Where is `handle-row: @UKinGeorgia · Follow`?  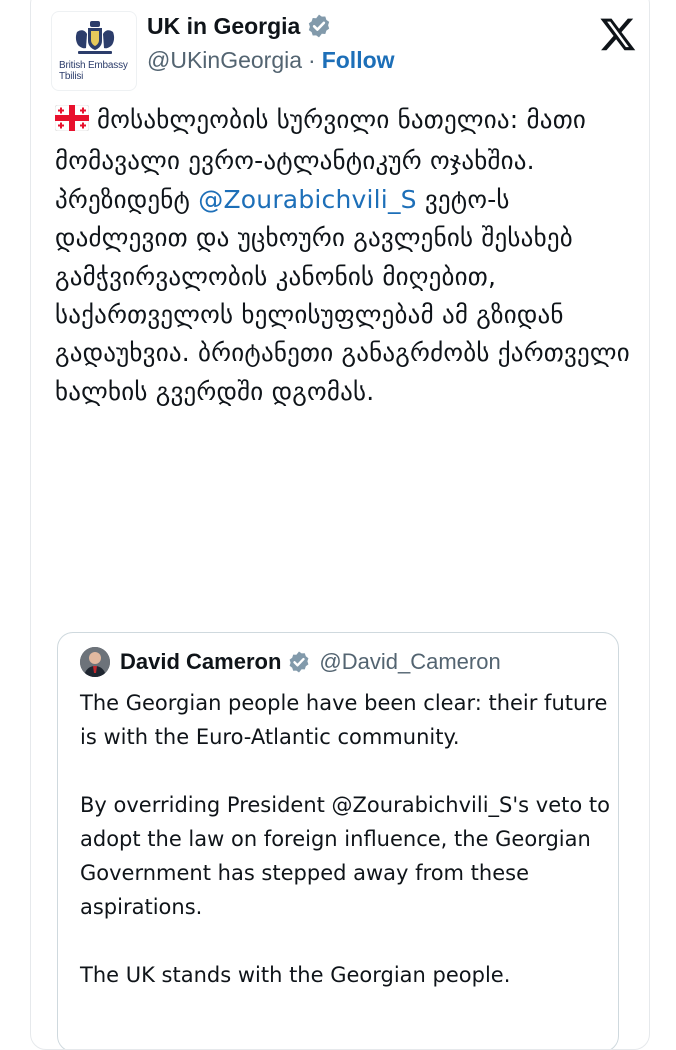
handle-row: @UKinGeorgia · Follow is located at coordinates (271, 60).